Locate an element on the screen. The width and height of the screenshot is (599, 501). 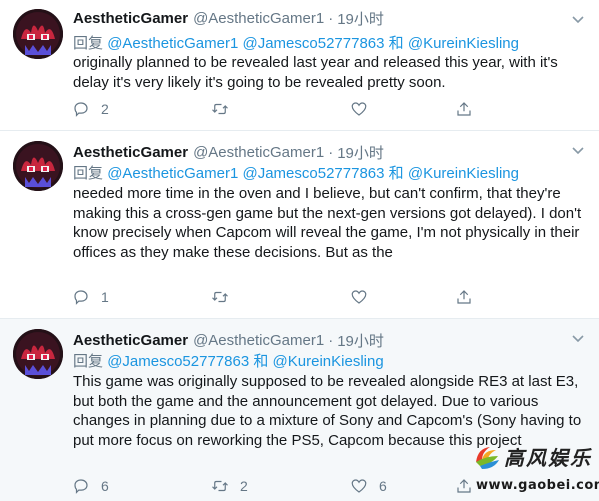
watermark-text: 高风娱乐 is located at coordinates (548, 458).